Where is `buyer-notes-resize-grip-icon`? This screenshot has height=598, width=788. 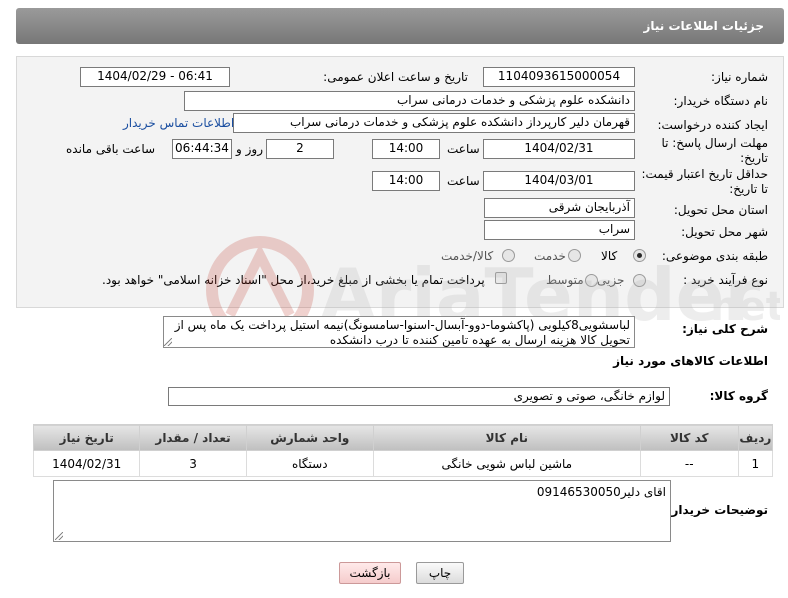 buyer-notes-resize-grip-icon is located at coordinates (59, 536).